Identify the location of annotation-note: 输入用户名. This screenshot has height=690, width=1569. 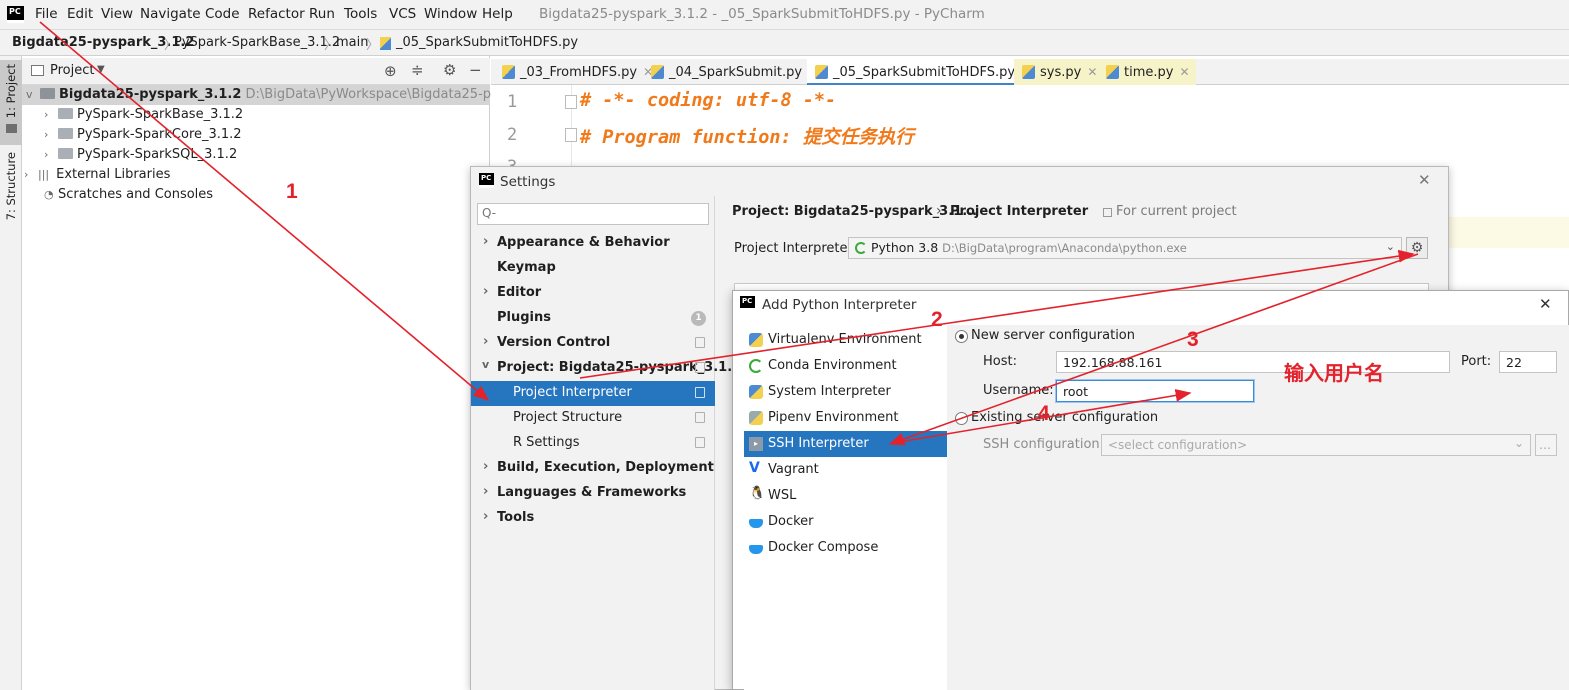
(1334, 374).